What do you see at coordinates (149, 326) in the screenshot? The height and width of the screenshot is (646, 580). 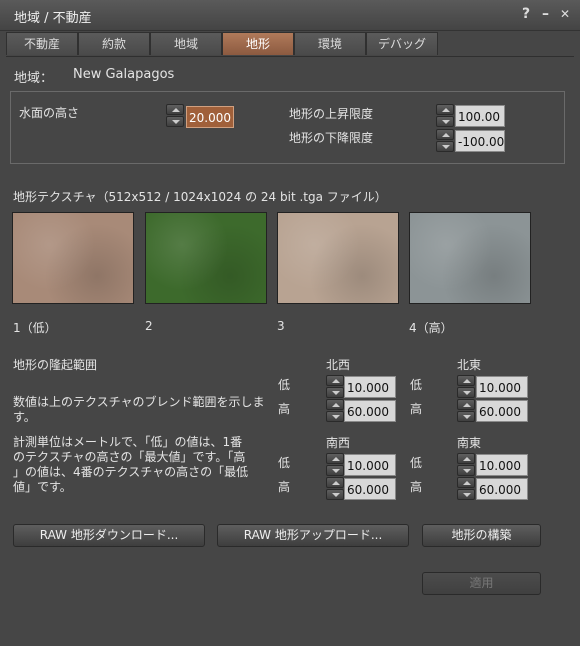 I see `texture-label-2: 2` at bounding box center [149, 326].